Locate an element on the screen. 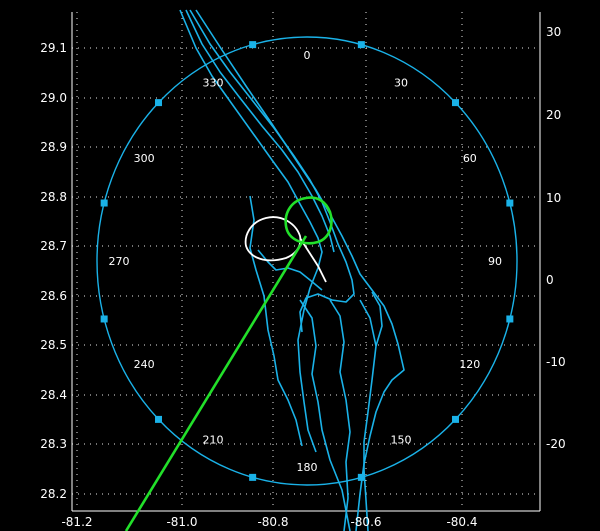 This screenshot has height=531, width=600. azimuth-label: 120 is located at coordinates (469, 364).